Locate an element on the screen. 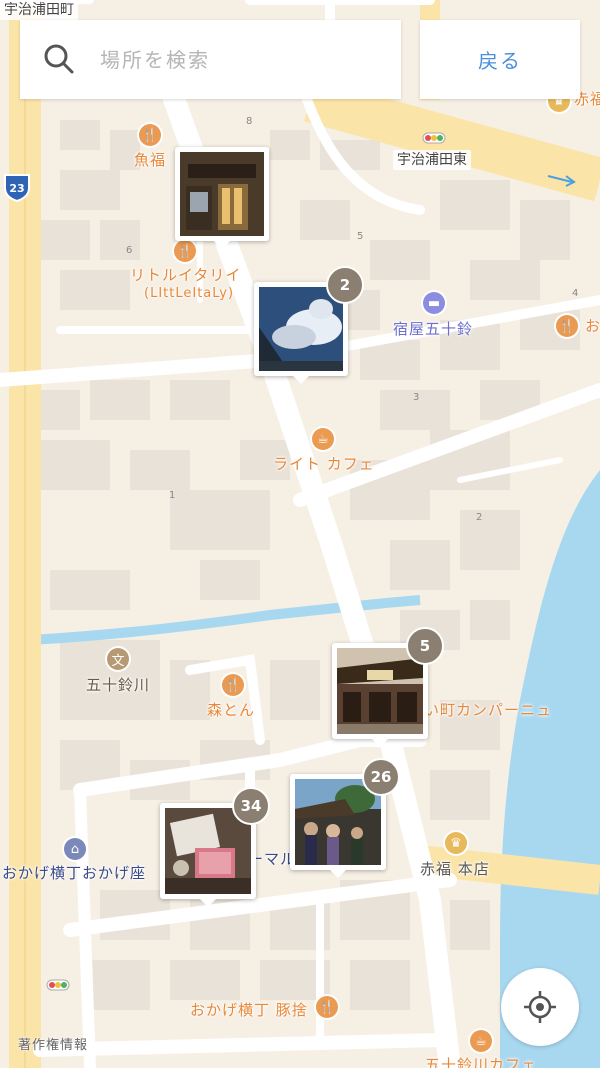  photo-count-badge: 2 is located at coordinates (345, 285).